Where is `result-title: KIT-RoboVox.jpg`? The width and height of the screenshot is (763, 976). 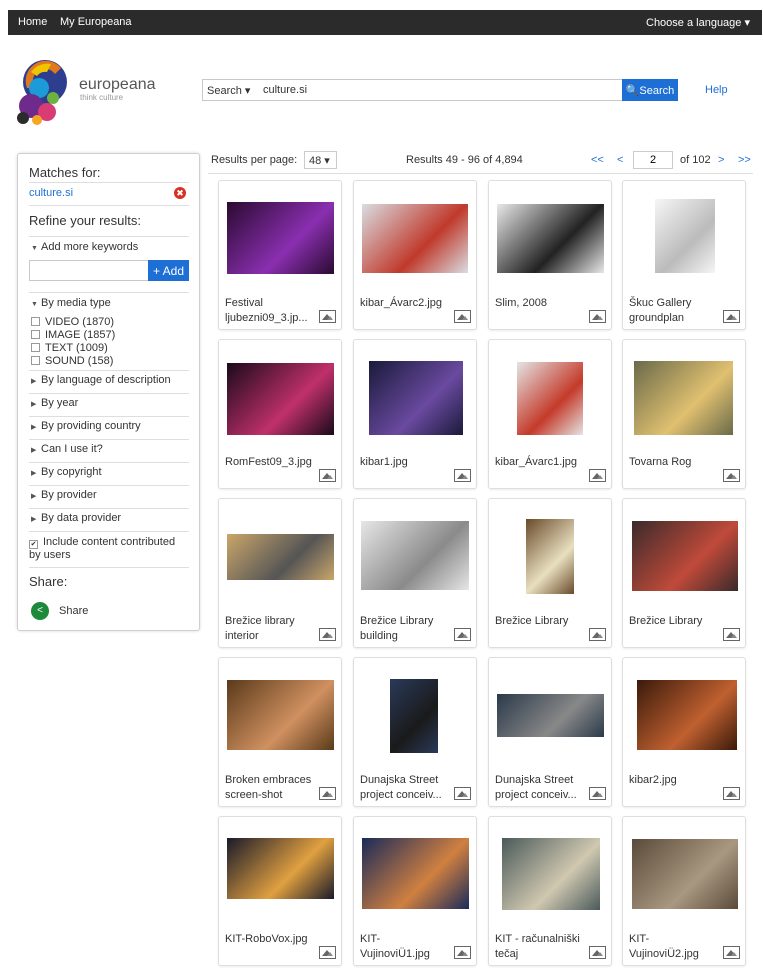 result-title: KIT-RoboVox.jpg is located at coordinates (270, 939).